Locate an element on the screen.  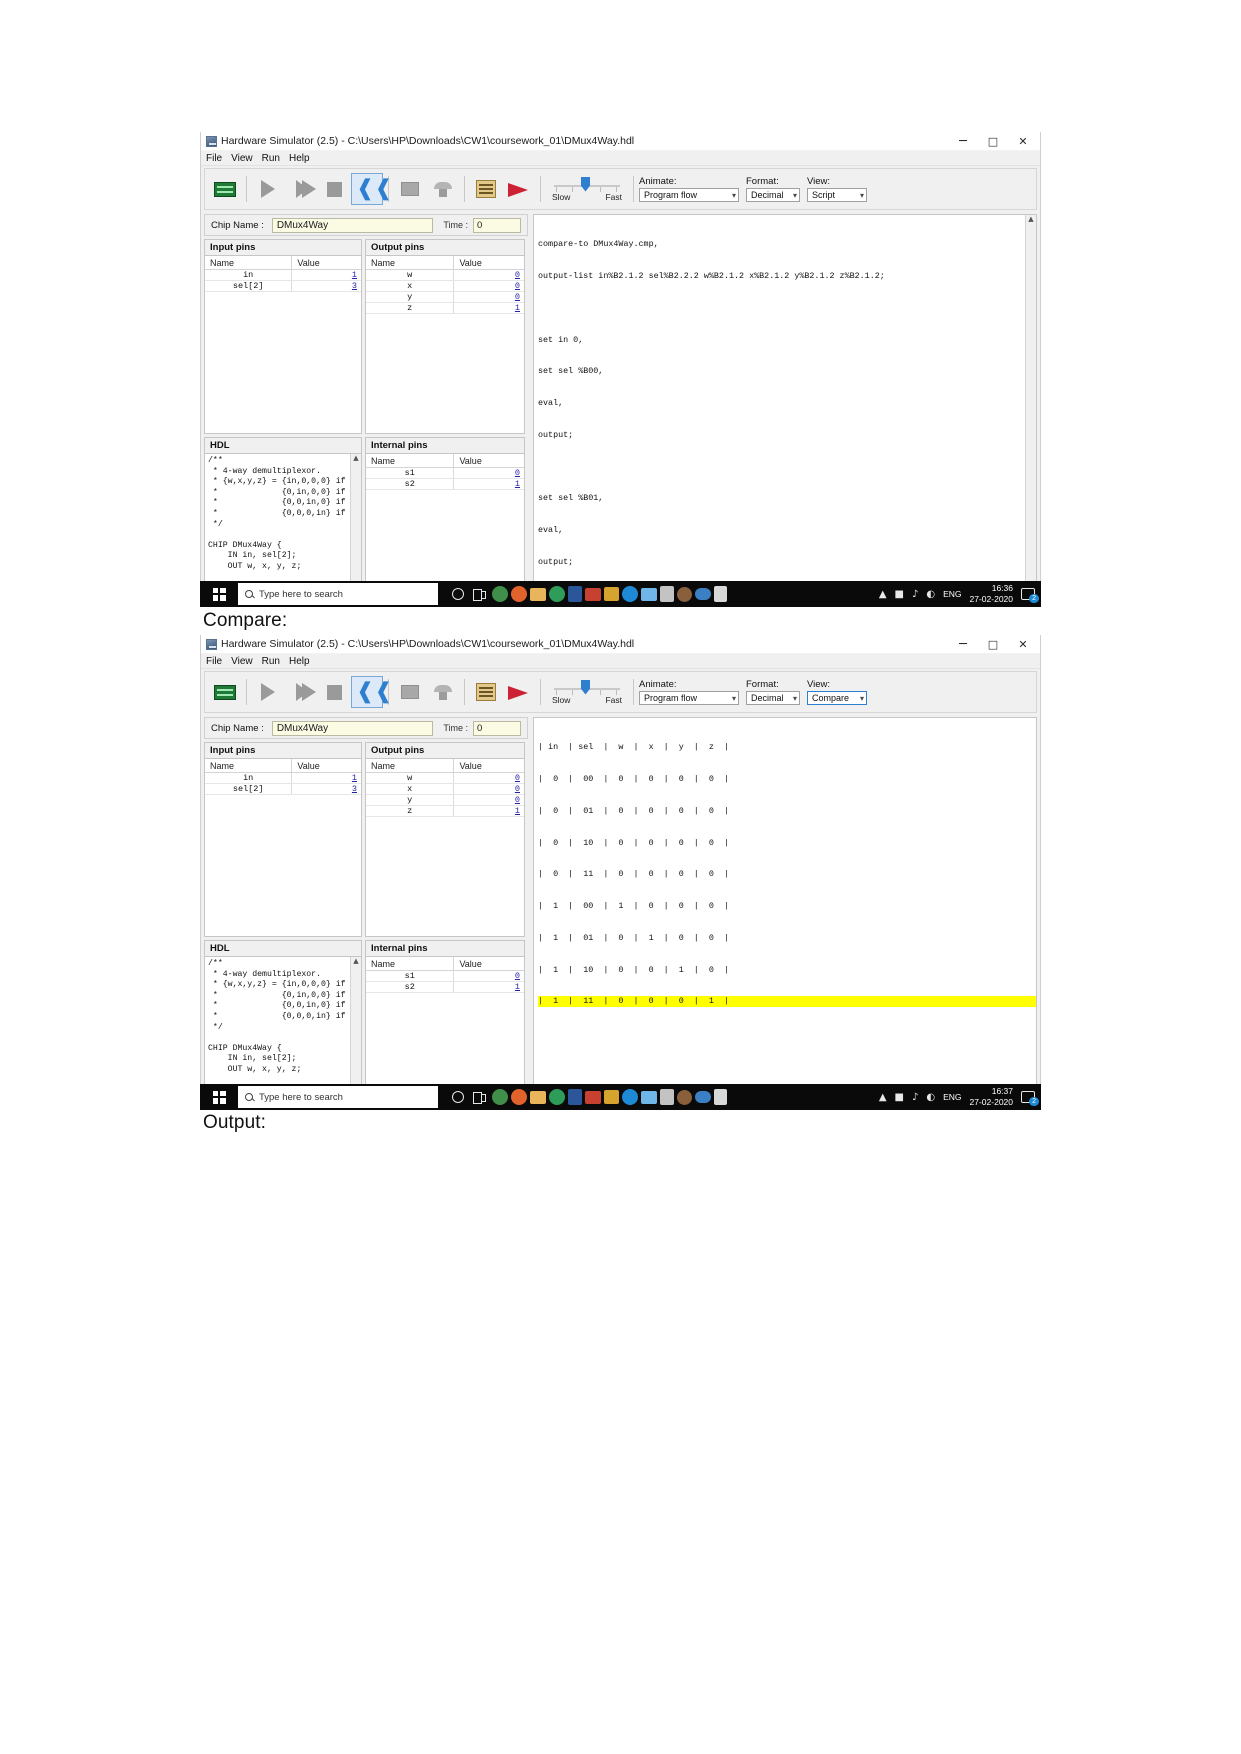
single-step-button is located at coordinates (268, 692).